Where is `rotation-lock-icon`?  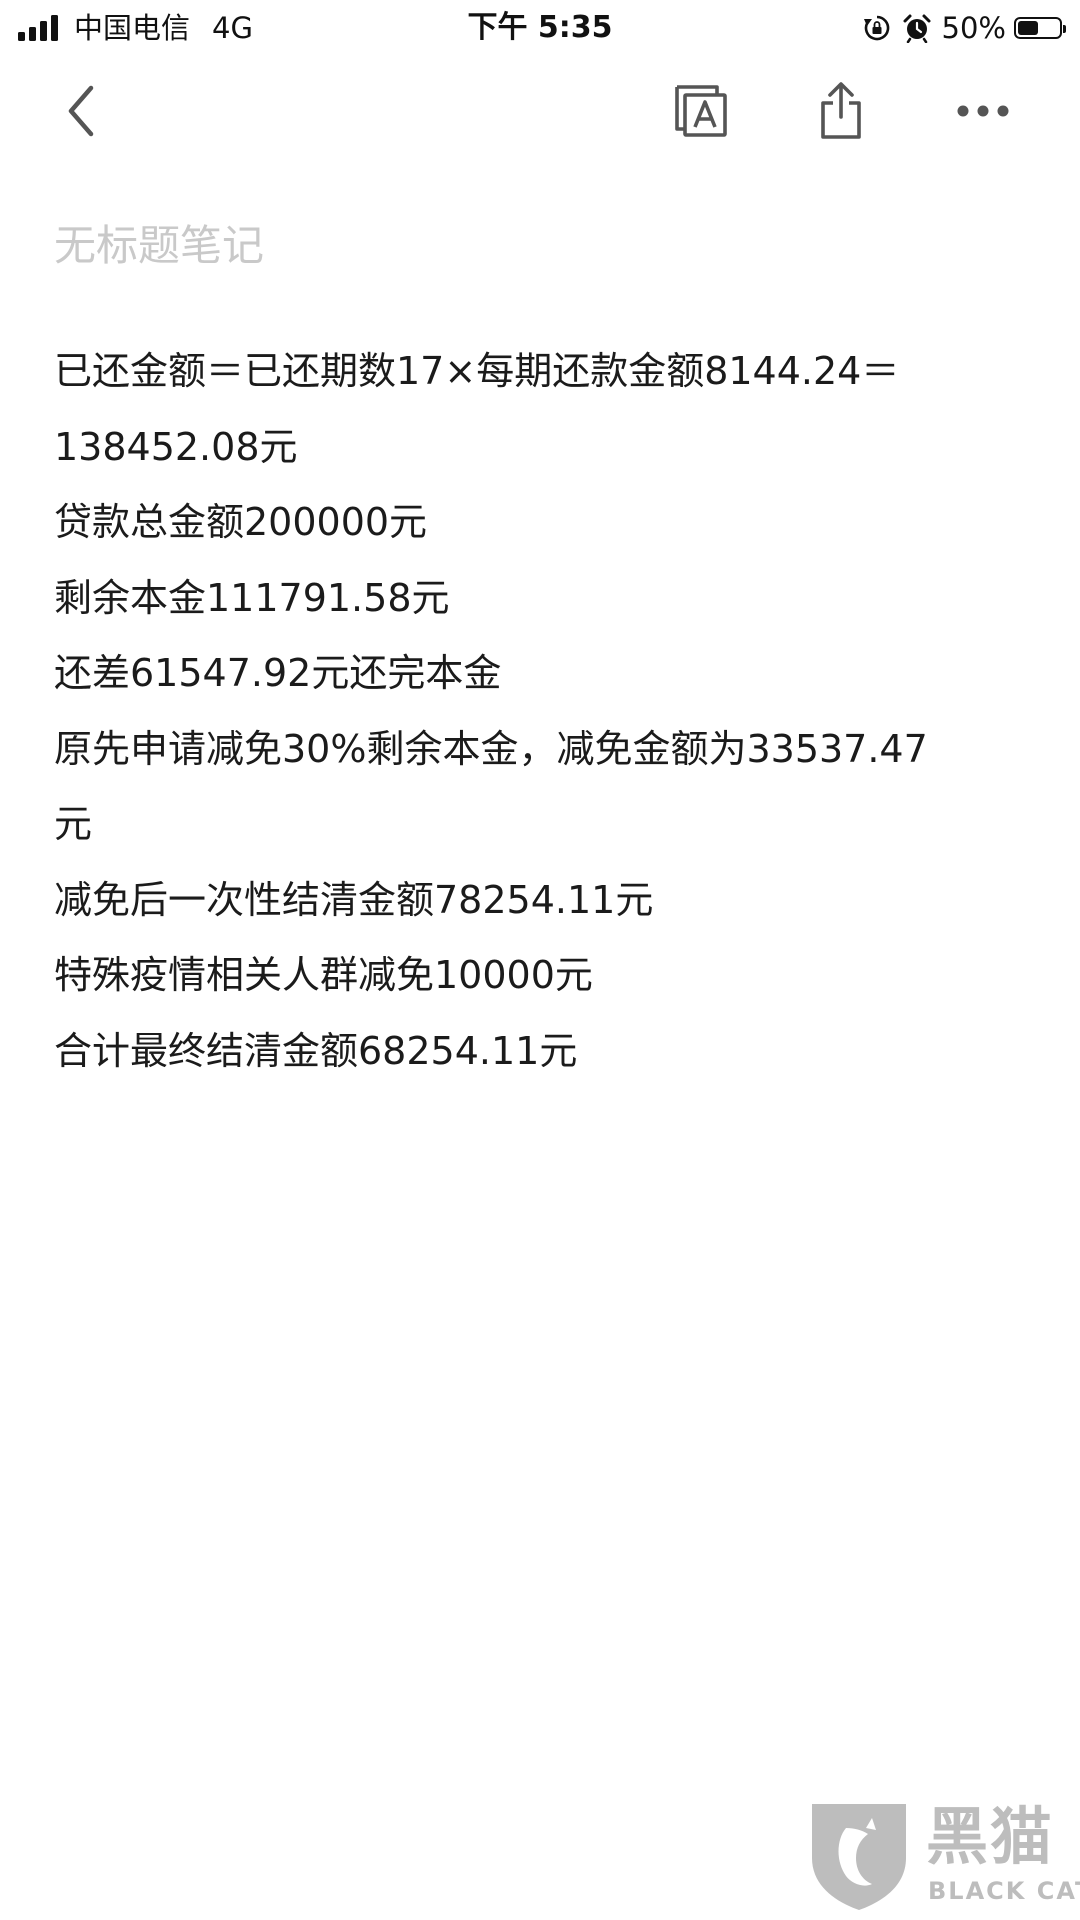 rotation-lock-icon is located at coordinates (876, 28).